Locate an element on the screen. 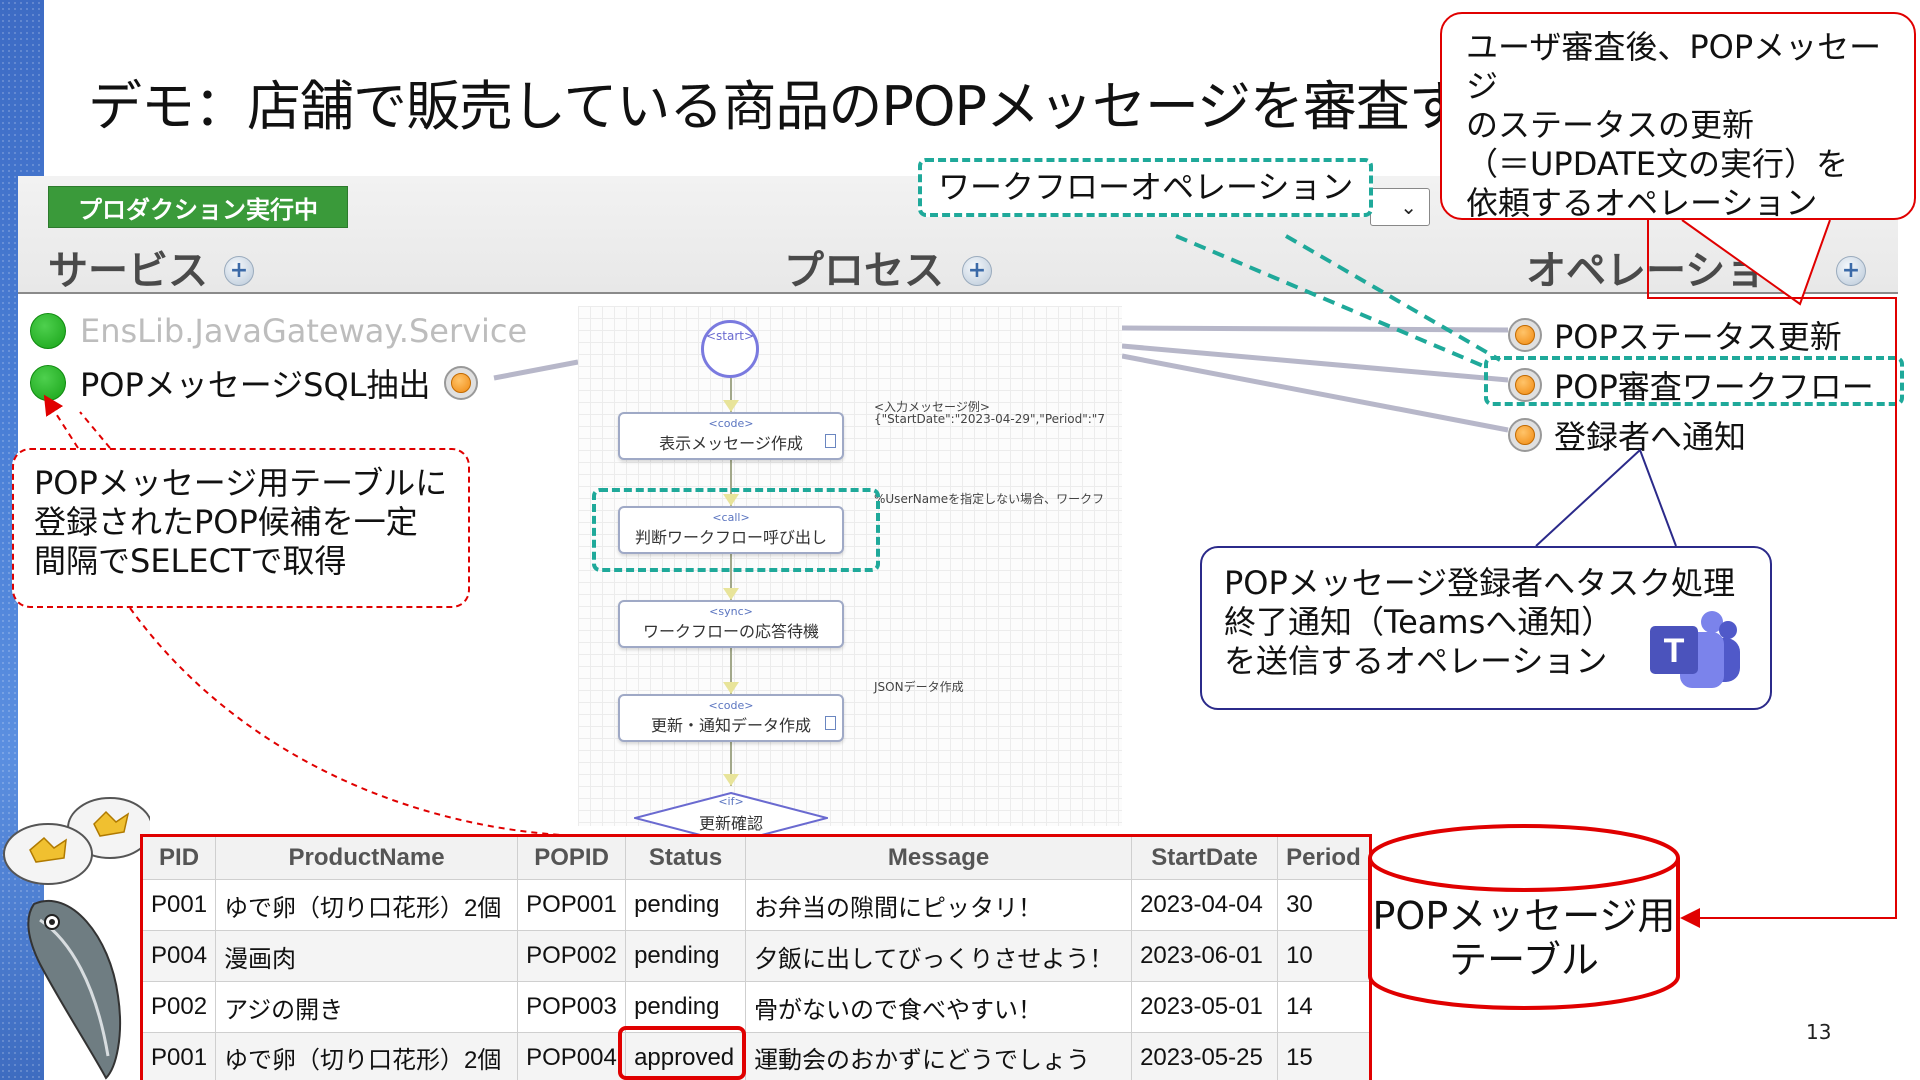 This screenshot has width=1920, height=1080. step-type: <if> is located at coordinates (731, 801).